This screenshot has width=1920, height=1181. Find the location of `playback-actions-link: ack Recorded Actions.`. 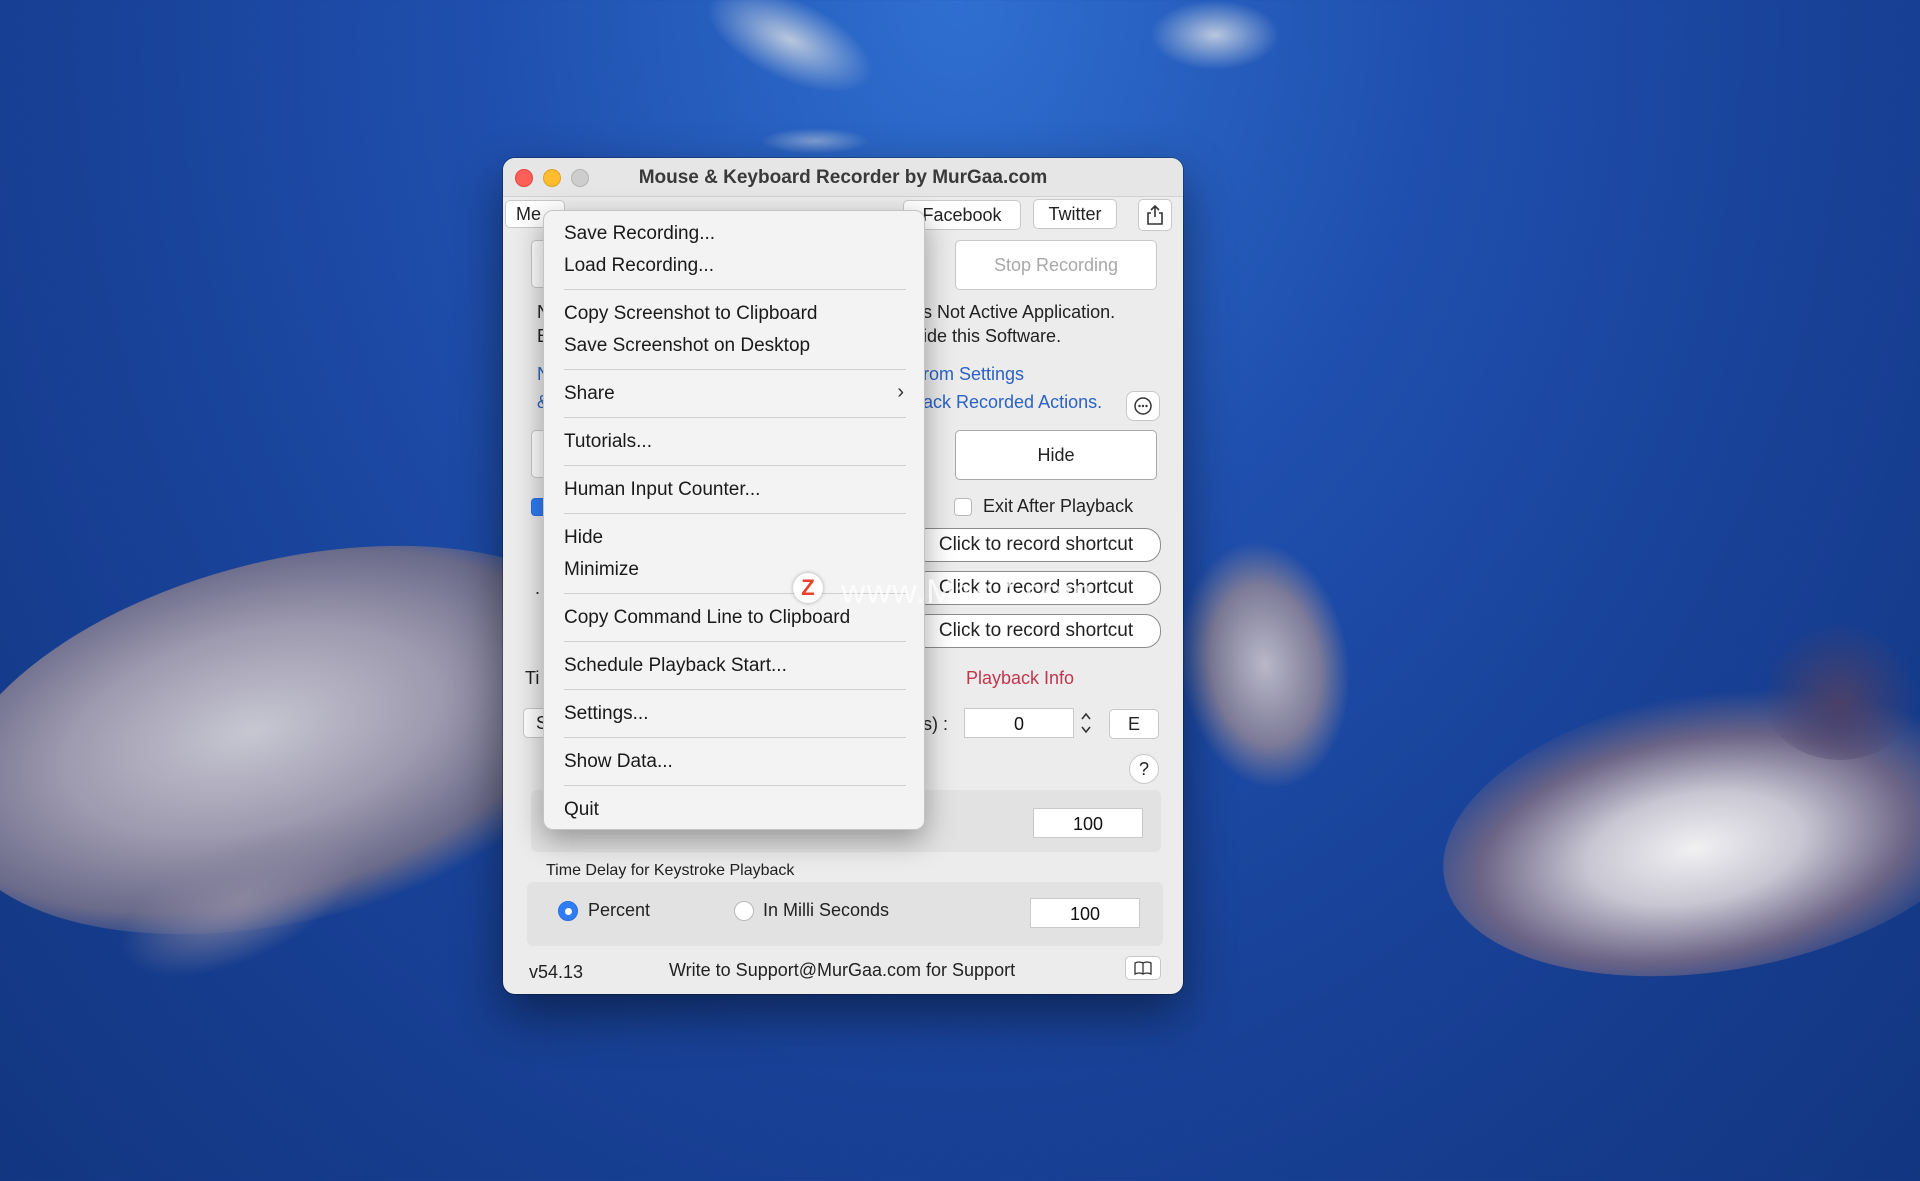

playback-actions-link: ack Recorded Actions. is located at coordinates (1012, 402).